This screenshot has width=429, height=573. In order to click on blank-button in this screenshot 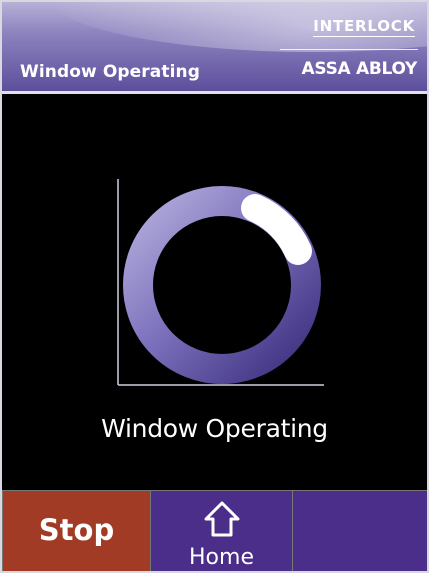, I will do `click(359, 530)`.